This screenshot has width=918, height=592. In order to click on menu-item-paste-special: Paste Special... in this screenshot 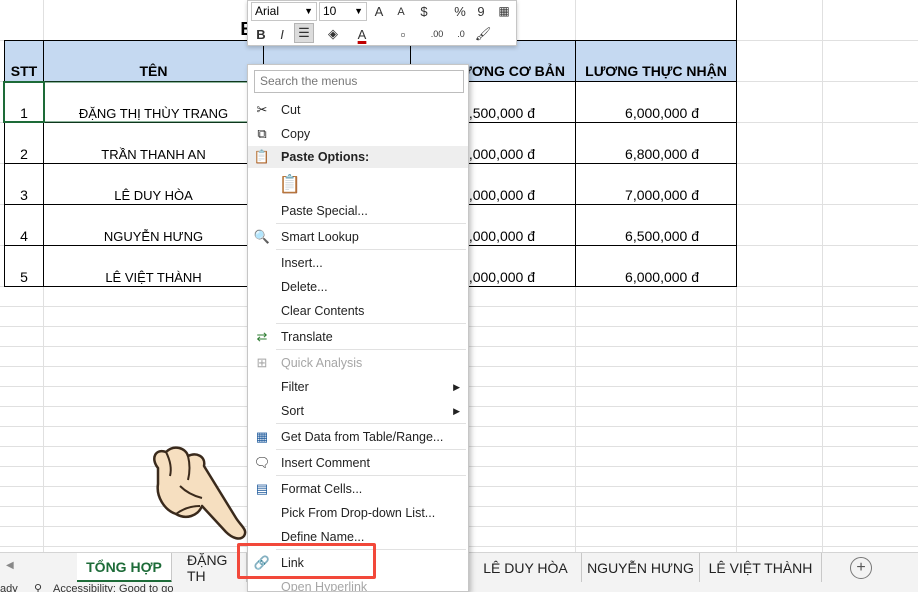, I will do `click(358, 211)`.